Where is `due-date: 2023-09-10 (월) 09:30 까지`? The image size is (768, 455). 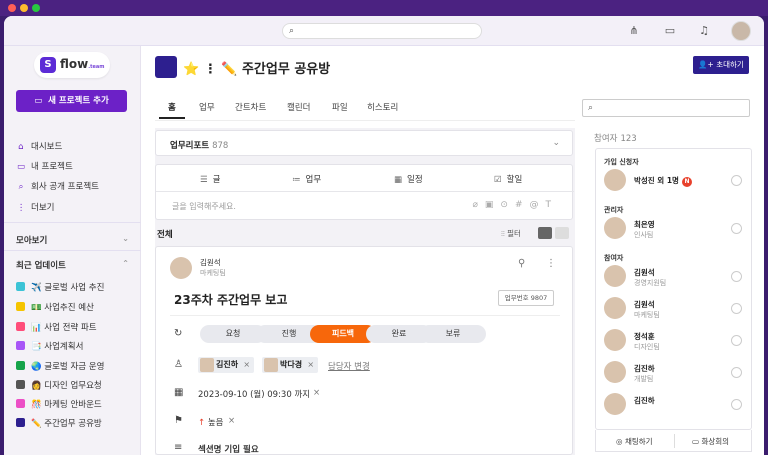
due-date: 2023-09-10 (월) 09:30 까지 is located at coordinates (254, 394).